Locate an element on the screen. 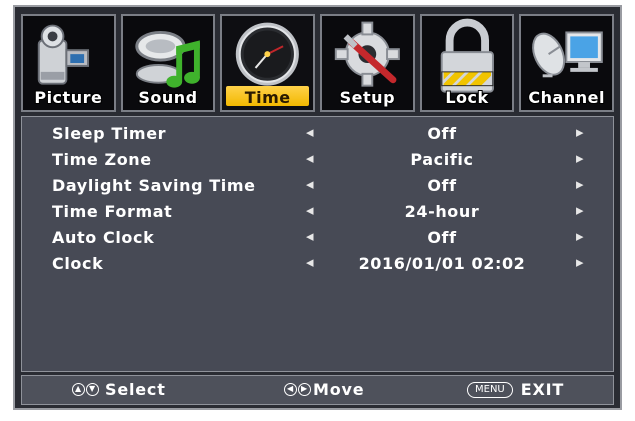 Image resolution: width=635 pixels, height=421 pixels. setting-row-sleep-timer: Sleep Timer ◂ Off ▸ is located at coordinates (317, 134).